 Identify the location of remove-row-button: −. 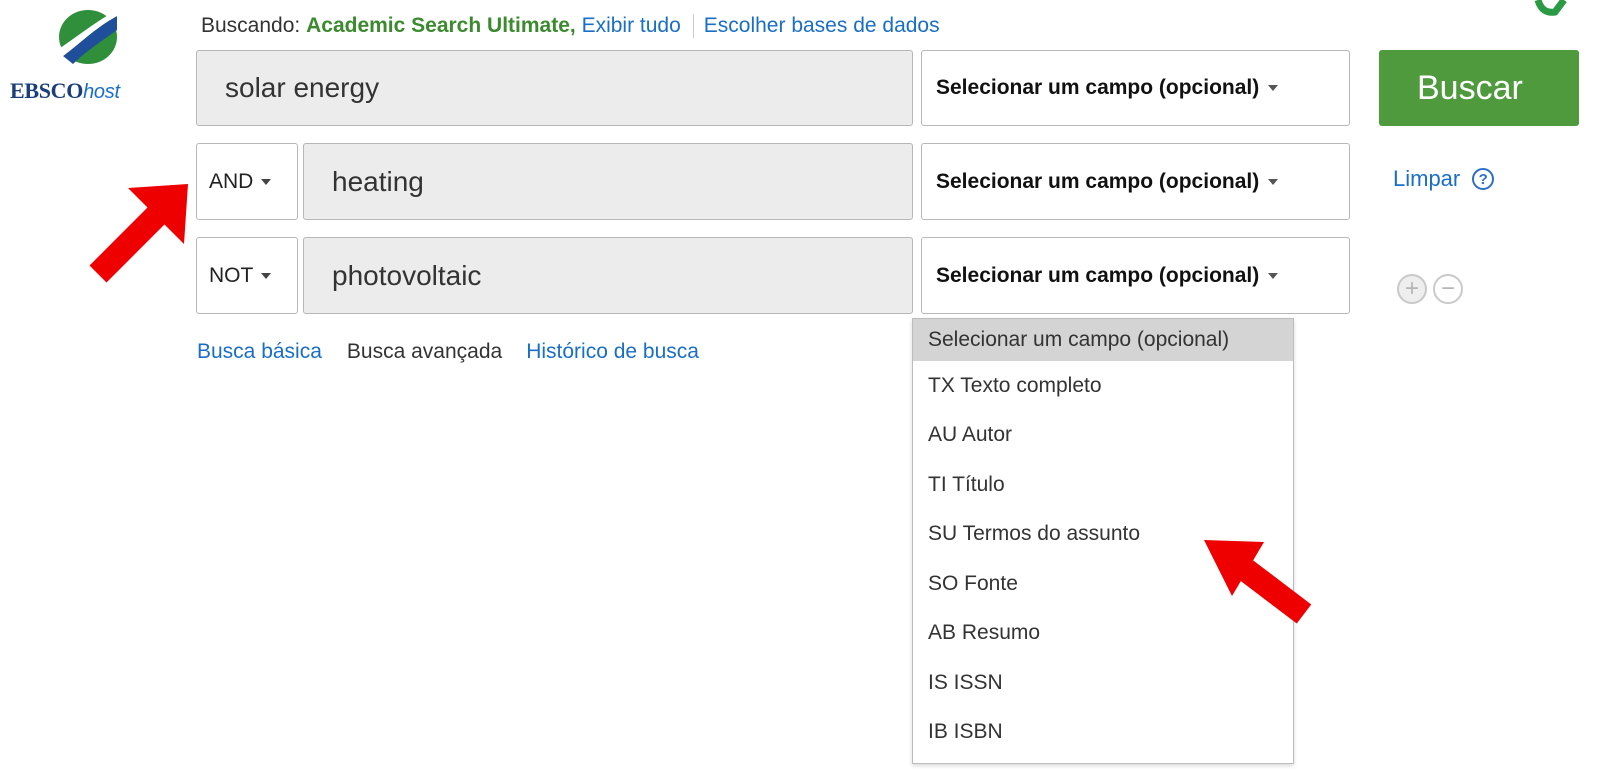
(1448, 289).